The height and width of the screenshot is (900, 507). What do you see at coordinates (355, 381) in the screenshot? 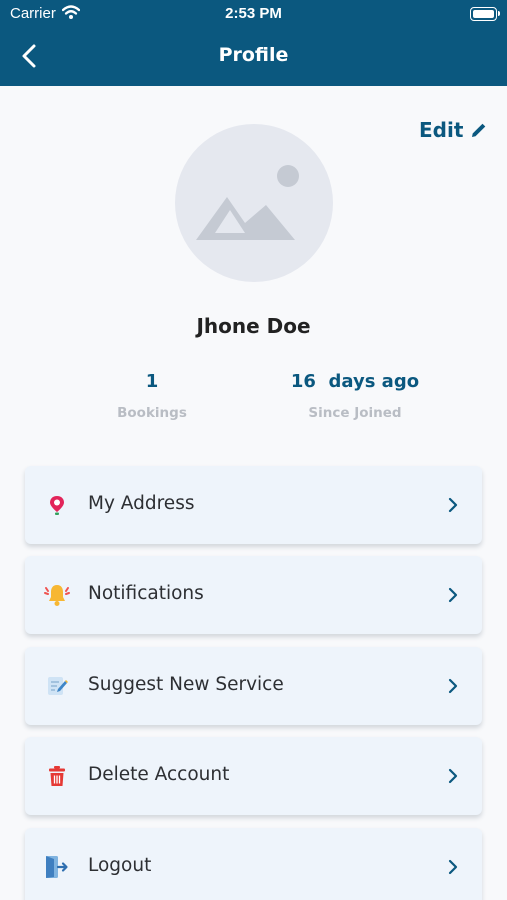
I see `joined-value: 16 days ago` at bounding box center [355, 381].